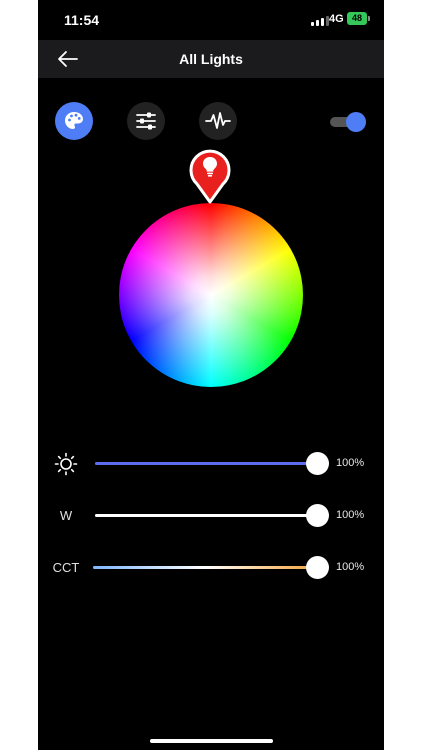 Image resolution: width=422 pixels, height=750 pixels. I want to click on cct-slider, so click(211, 567).